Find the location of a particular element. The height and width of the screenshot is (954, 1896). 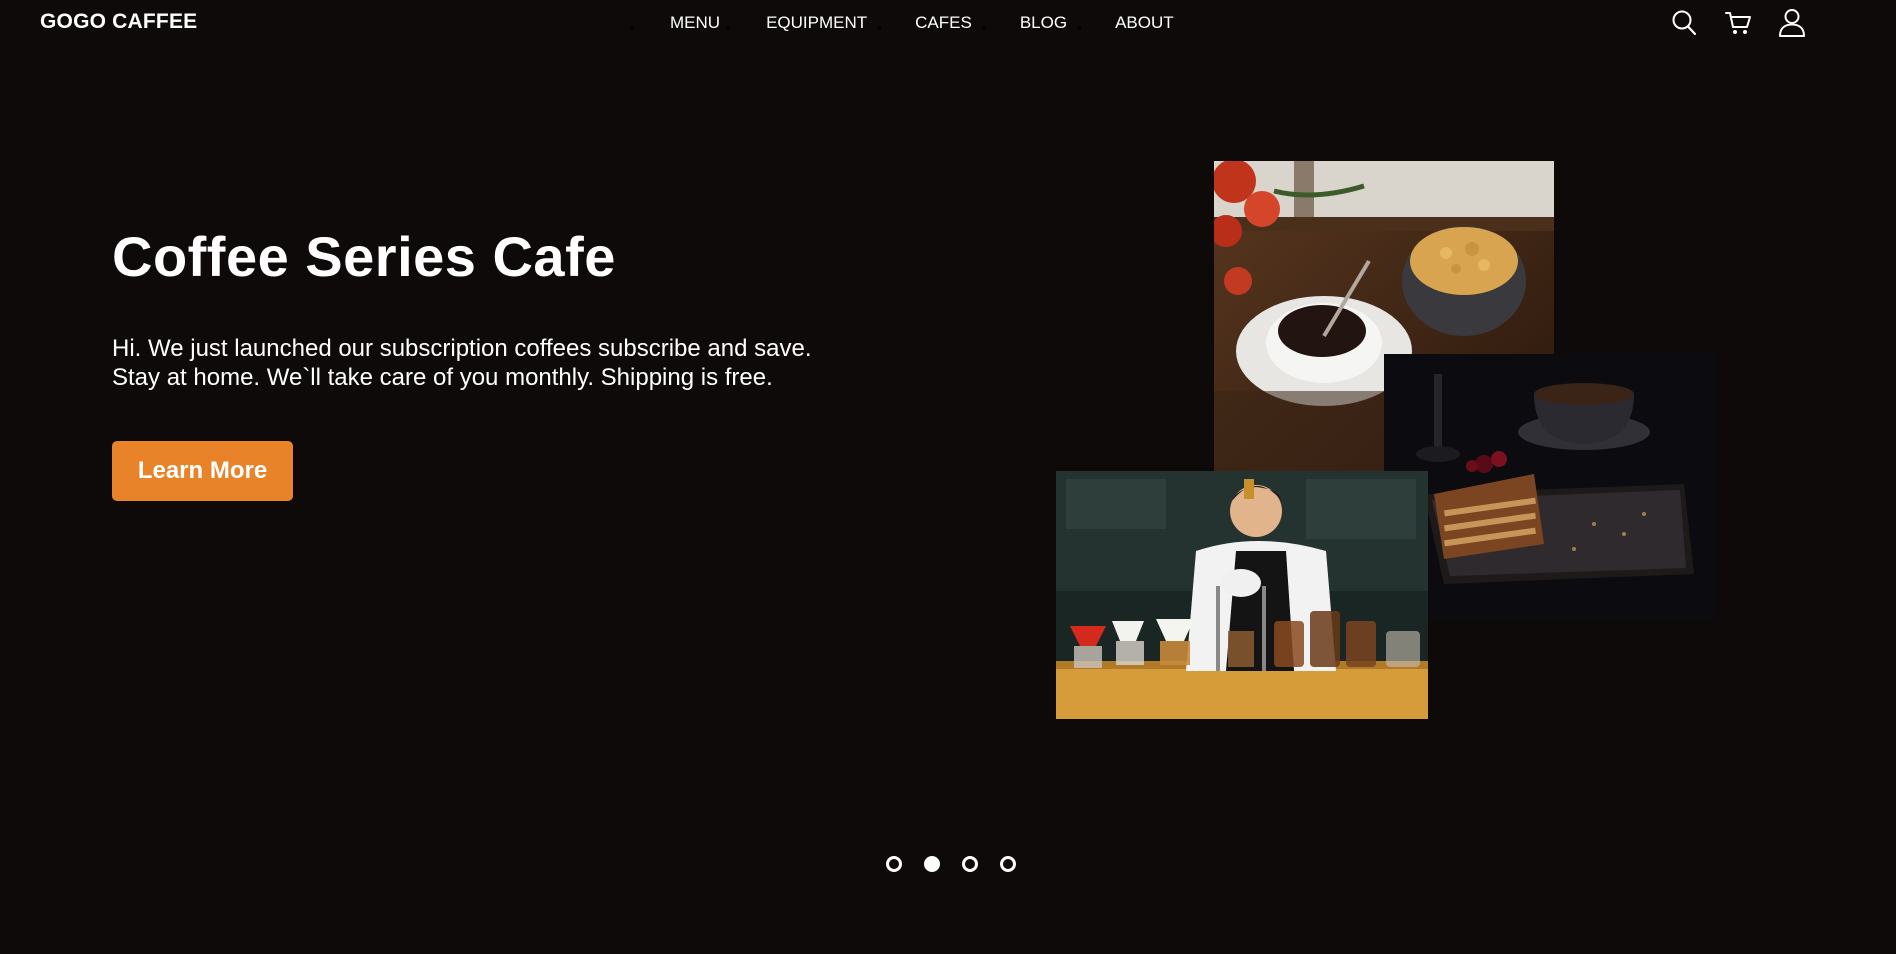

header-icons is located at coordinates (1738, 23).